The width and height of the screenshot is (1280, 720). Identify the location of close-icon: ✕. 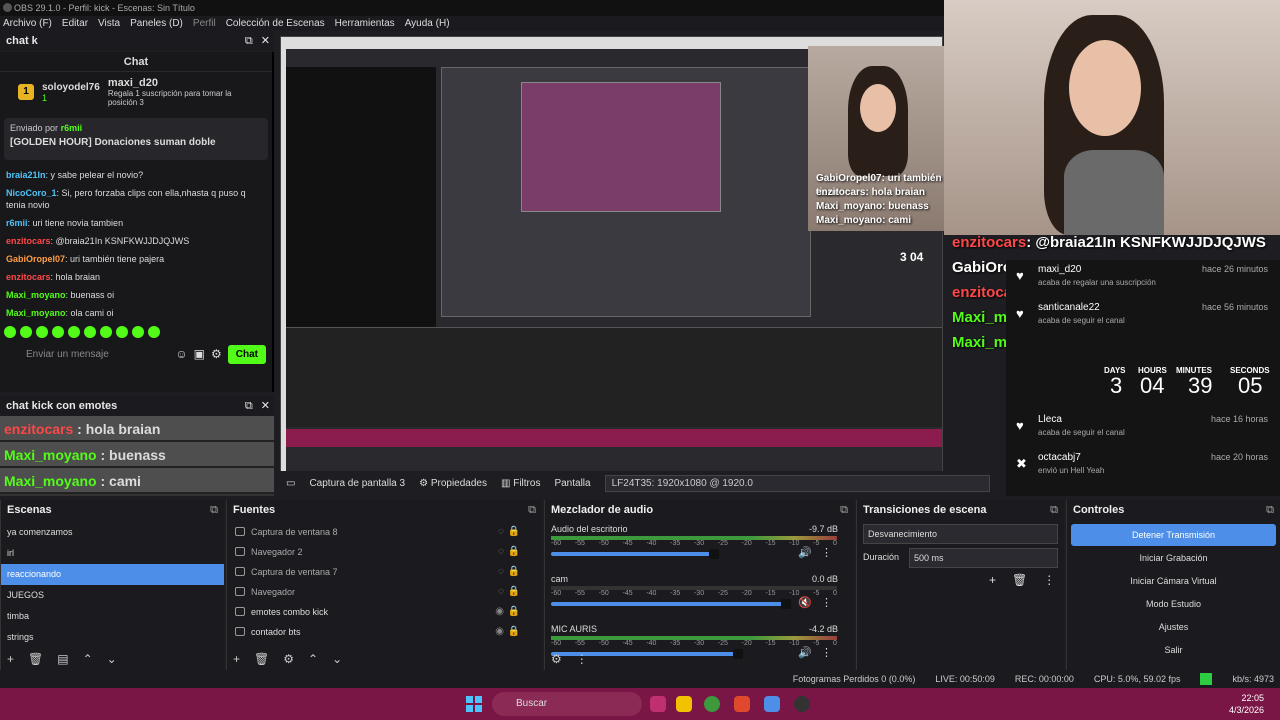
(265, 41).